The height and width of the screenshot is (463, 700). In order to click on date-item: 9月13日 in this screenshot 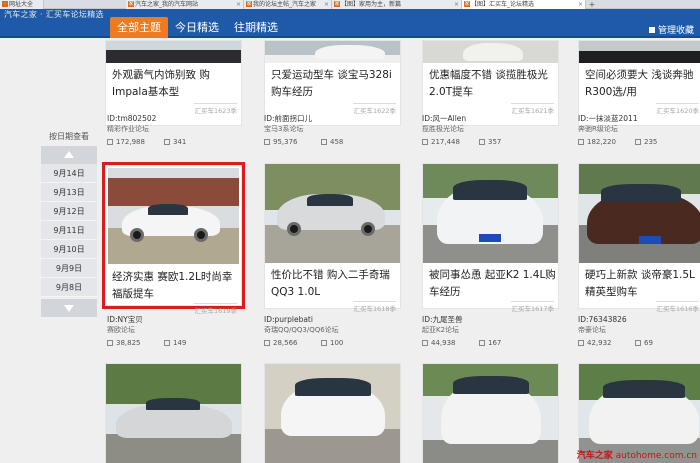, I will do `click(69, 192)`.